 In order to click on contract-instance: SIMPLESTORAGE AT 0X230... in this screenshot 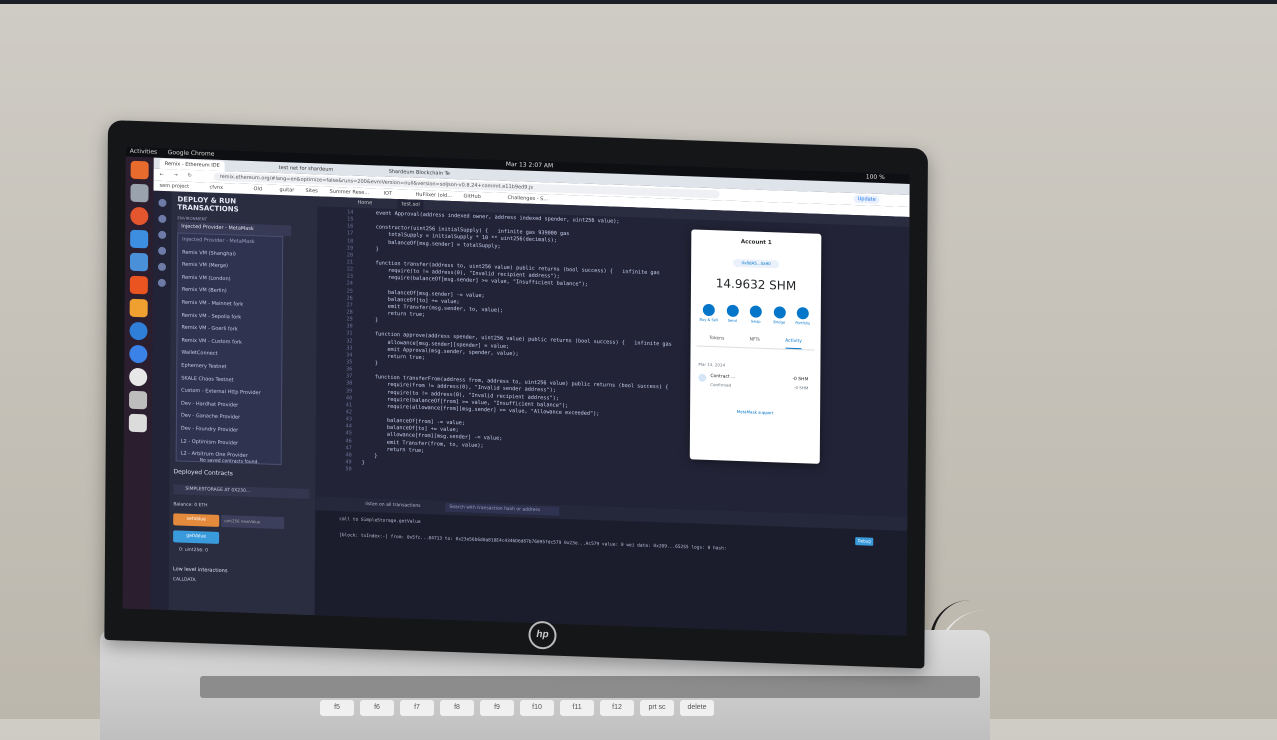, I will do `click(241, 491)`.